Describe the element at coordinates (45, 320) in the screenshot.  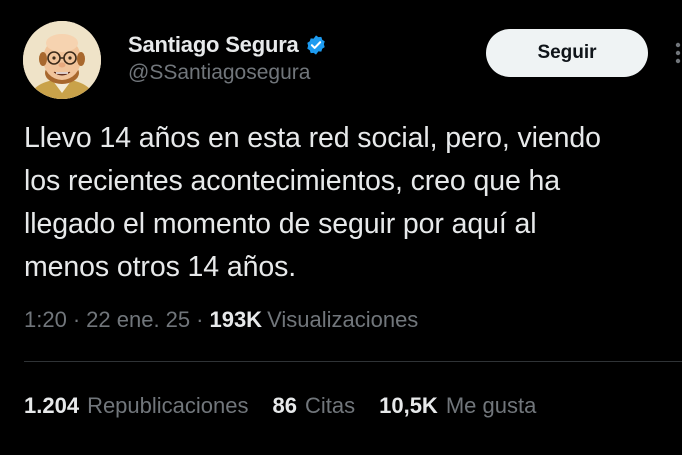
I see `tweet-time: 1:20` at that location.